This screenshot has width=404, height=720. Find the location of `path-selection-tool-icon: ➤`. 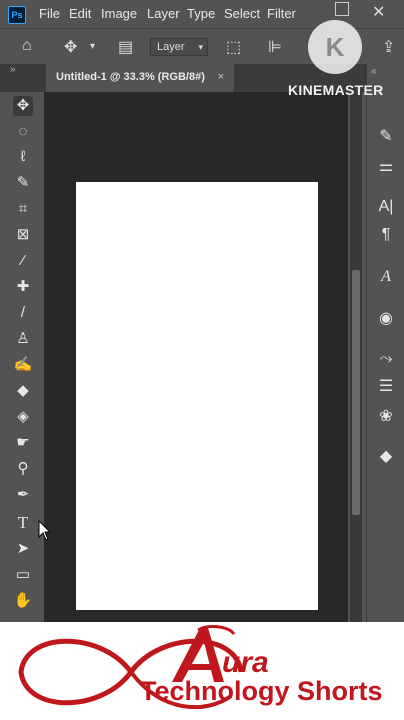

path-selection-tool-icon: ➤ is located at coordinates (23, 549).